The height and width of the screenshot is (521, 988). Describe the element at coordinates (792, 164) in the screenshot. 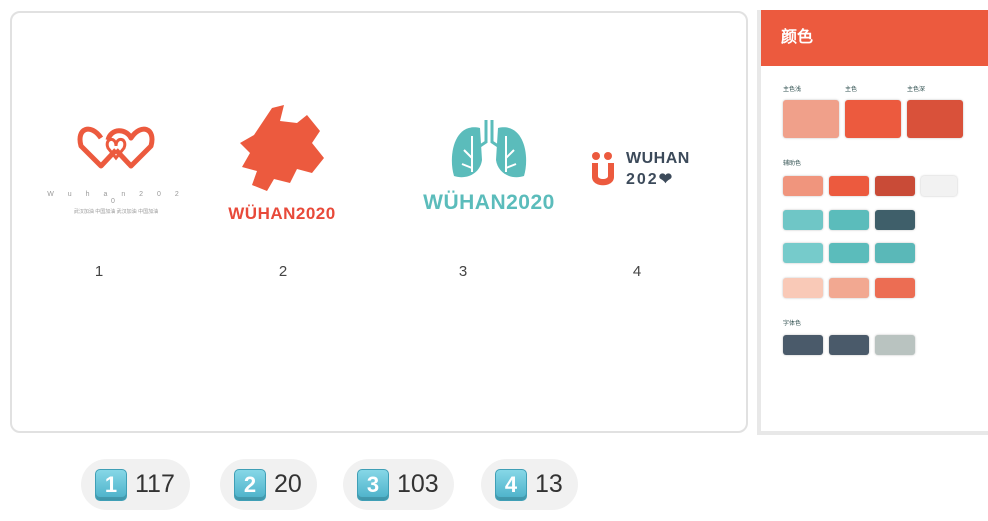

I see `secondary-label: 辅助色` at that location.